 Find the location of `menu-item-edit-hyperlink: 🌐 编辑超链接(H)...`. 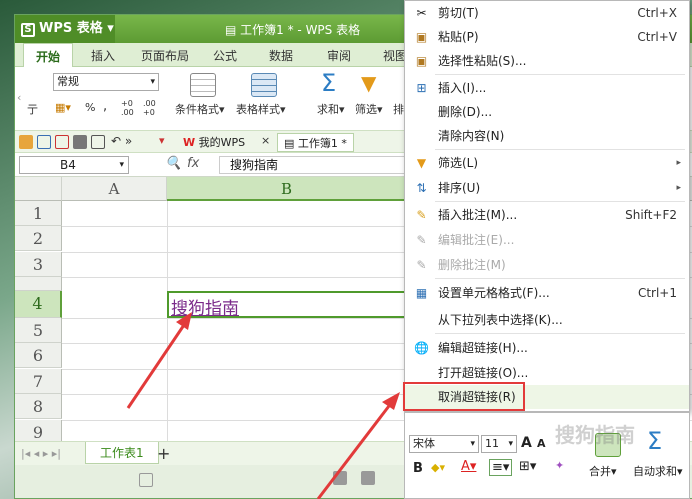

menu-item-edit-hyperlink: 🌐 编辑超链接(H)... is located at coordinates (547, 348).